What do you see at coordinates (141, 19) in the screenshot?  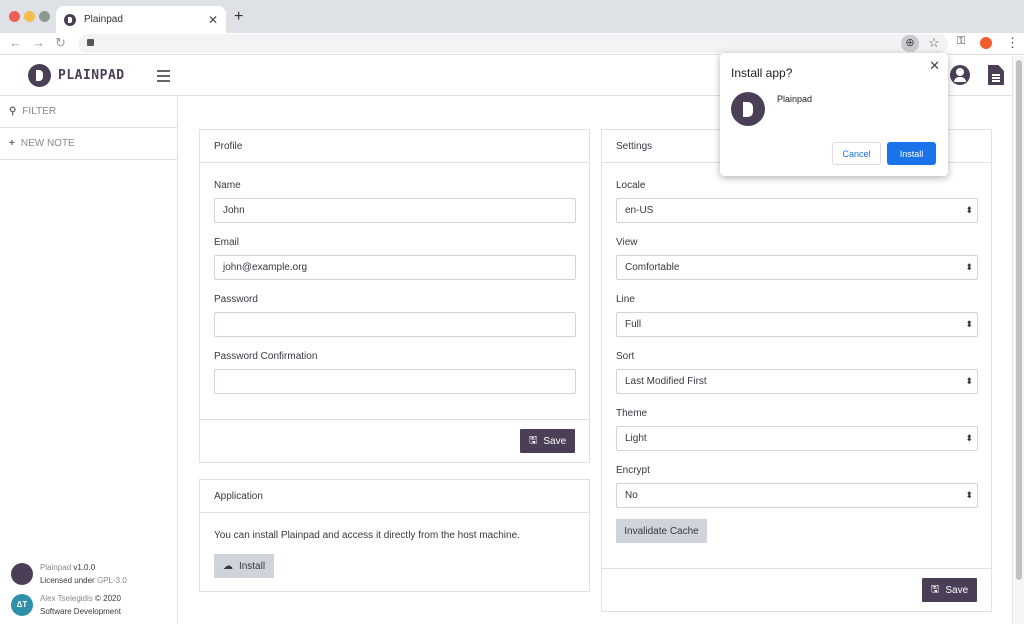 I see `browser-tab: Plainpad ✕` at bounding box center [141, 19].